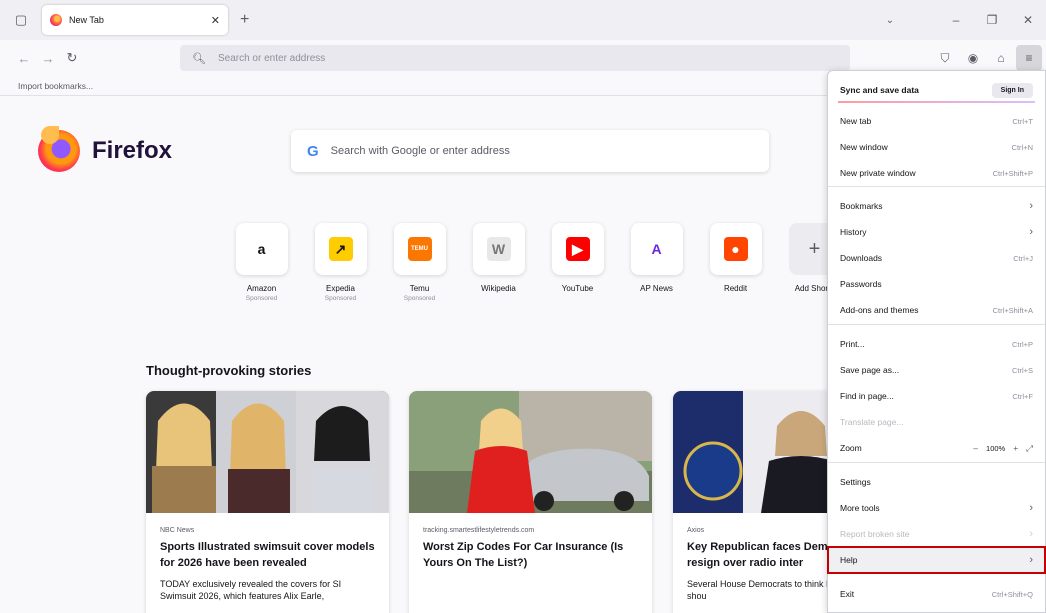 The width and height of the screenshot is (1046, 613). Describe the element at coordinates (878, 173) in the screenshot. I see `menu-item-label: New private window` at that location.